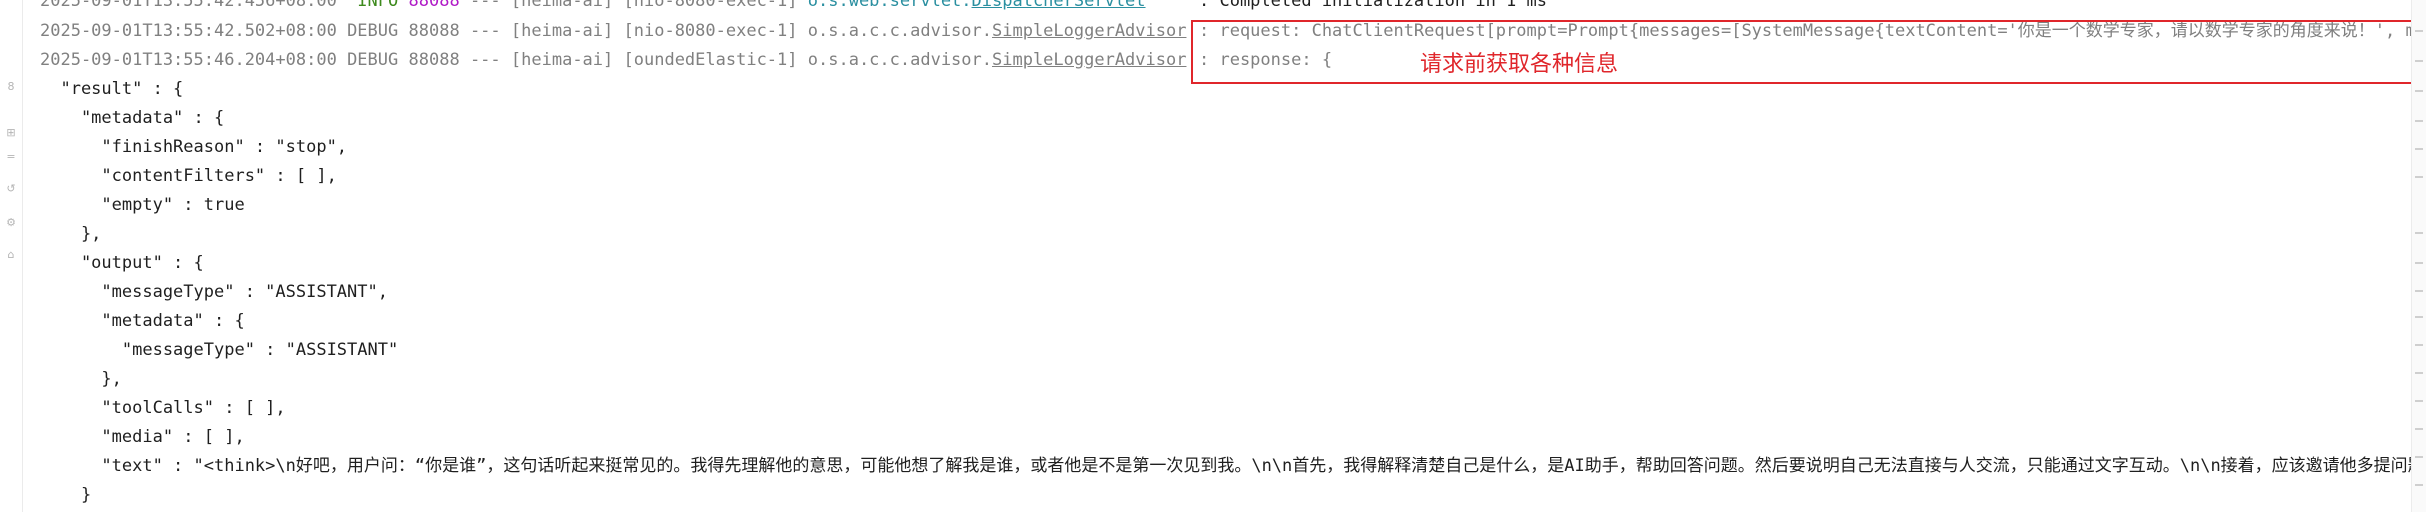 The image size is (2426, 512). I want to click on vertical-scrollbar, so click(2418, 256).